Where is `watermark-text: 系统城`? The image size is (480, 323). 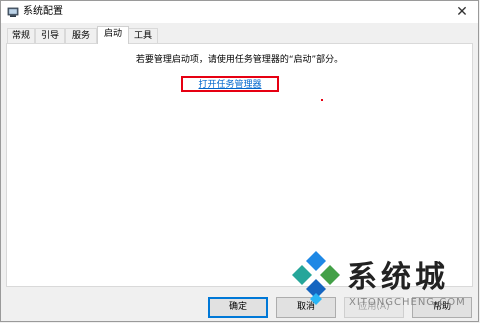 watermark-text: 系统城 is located at coordinates (398, 277).